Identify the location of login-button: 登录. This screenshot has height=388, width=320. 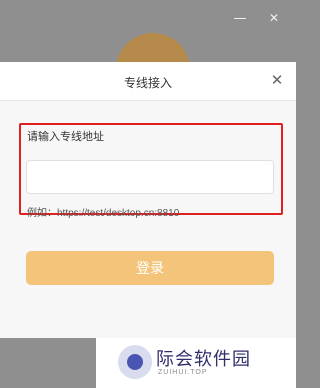
(150, 268).